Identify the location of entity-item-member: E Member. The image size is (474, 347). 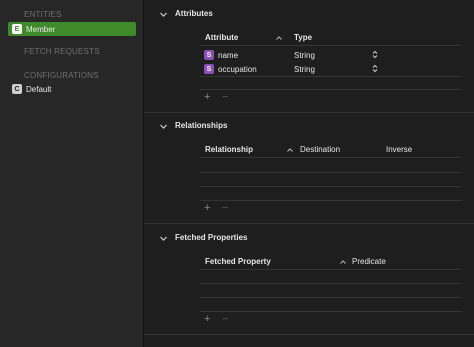
(72, 29).